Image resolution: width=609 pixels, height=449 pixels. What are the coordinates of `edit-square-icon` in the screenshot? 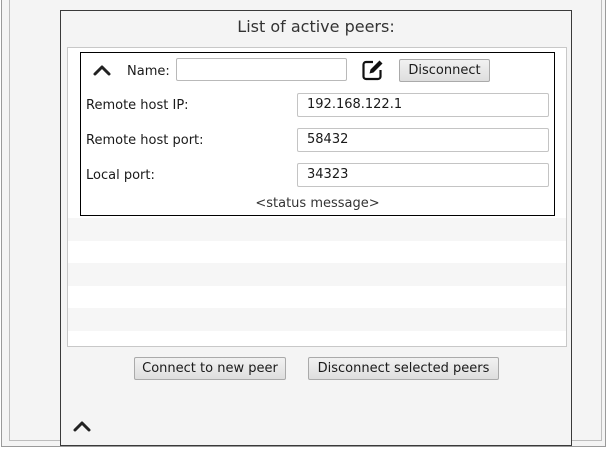 It's located at (372, 70).